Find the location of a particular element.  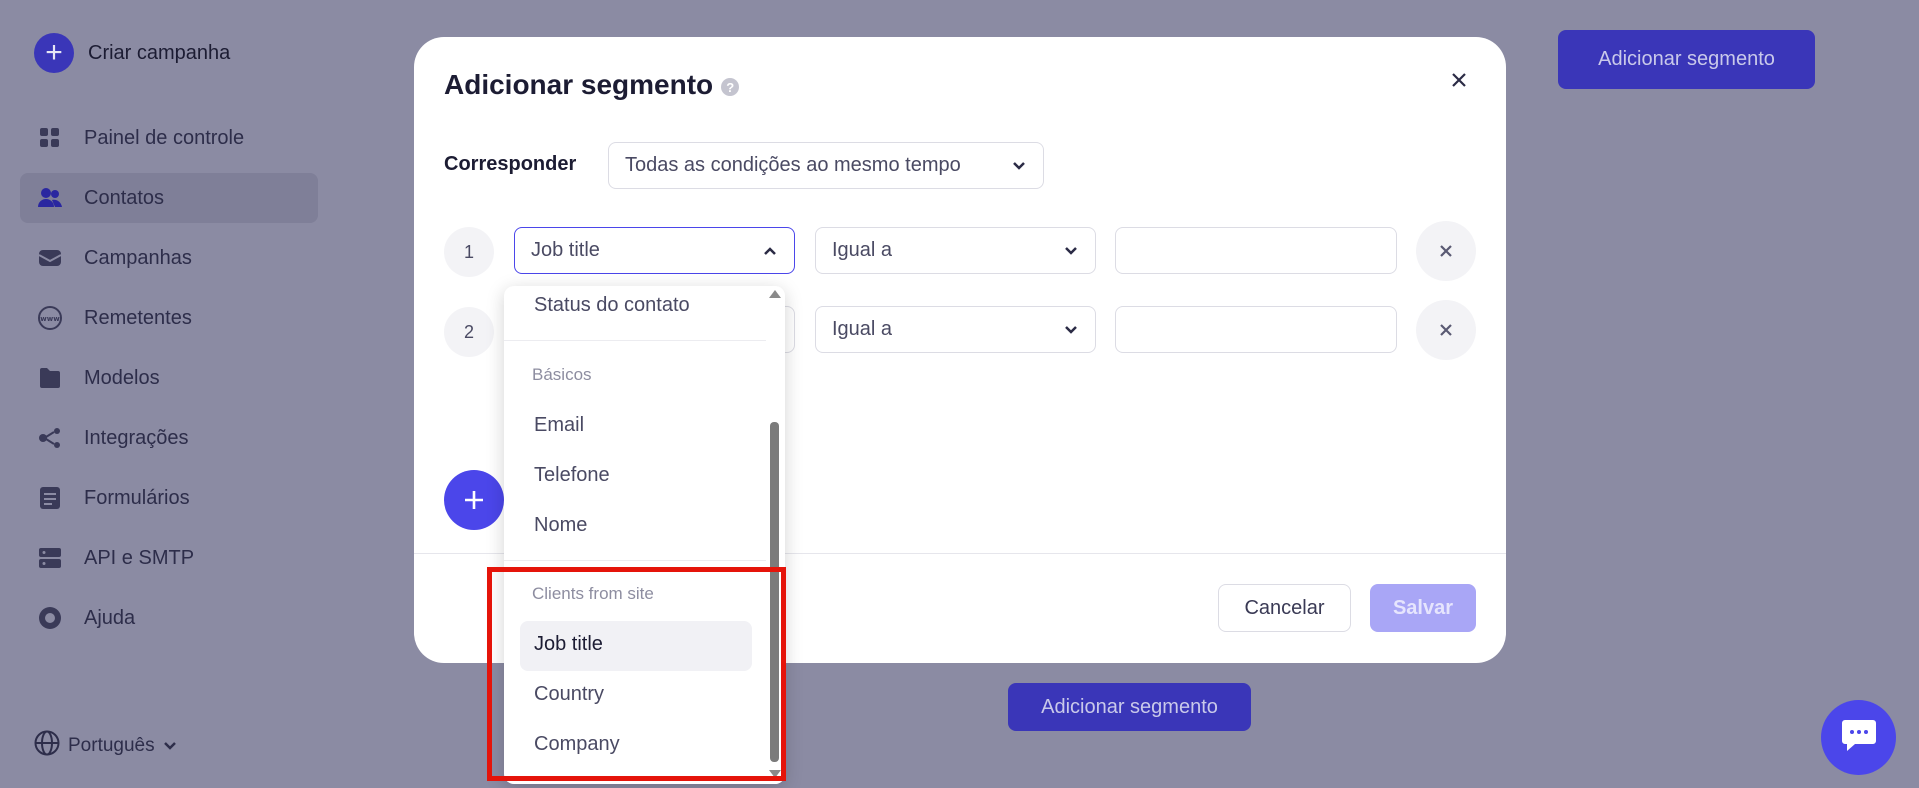

create-campaign-button: + Criar campanha is located at coordinates (132, 53).